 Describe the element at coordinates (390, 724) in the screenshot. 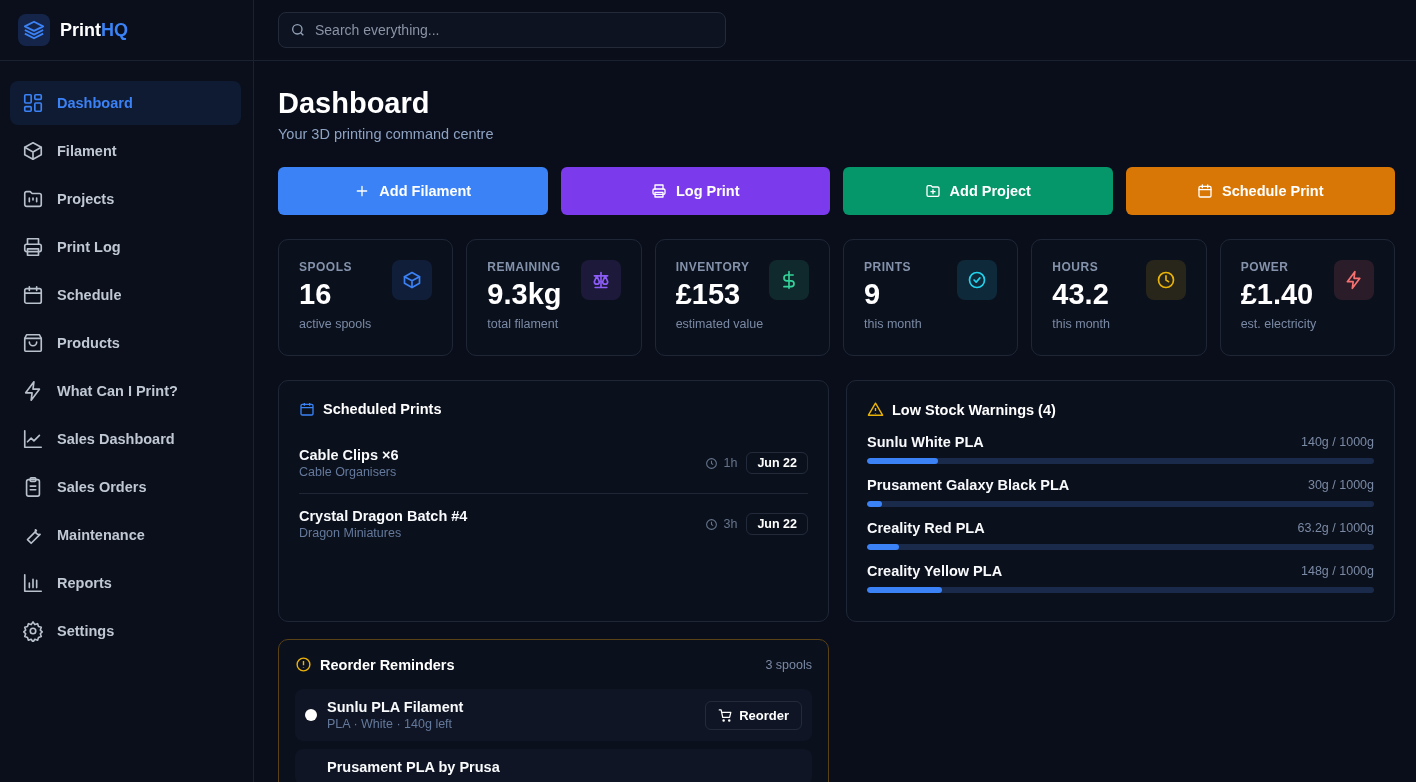

I see `spool-details: PLA · White · 140g left` at that location.